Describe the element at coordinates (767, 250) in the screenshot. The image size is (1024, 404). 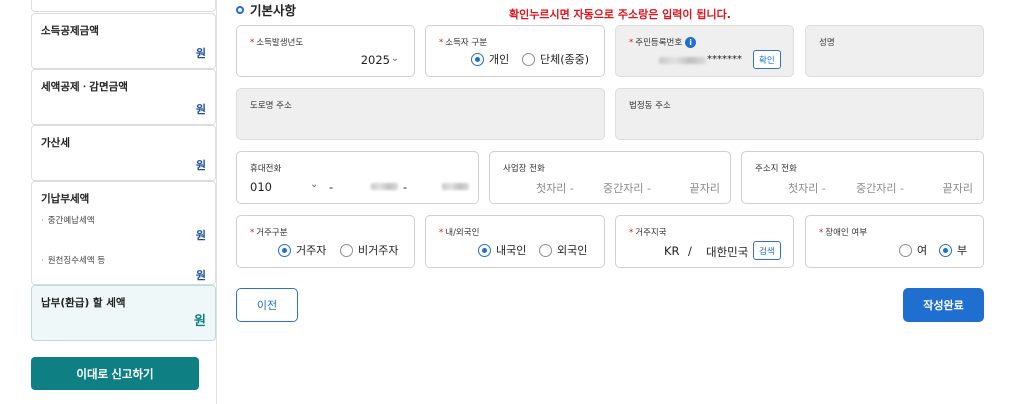
I see `country-search-button: 검색` at that location.